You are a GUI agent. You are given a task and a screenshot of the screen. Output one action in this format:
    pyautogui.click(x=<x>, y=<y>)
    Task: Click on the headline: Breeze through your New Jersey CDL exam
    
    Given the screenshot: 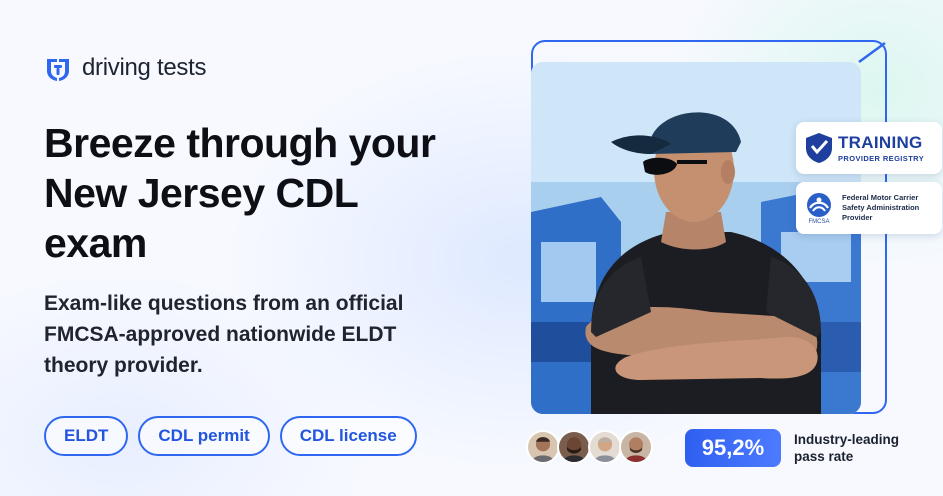 What is the action you would take?
    pyautogui.click(x=264, y=193)
    